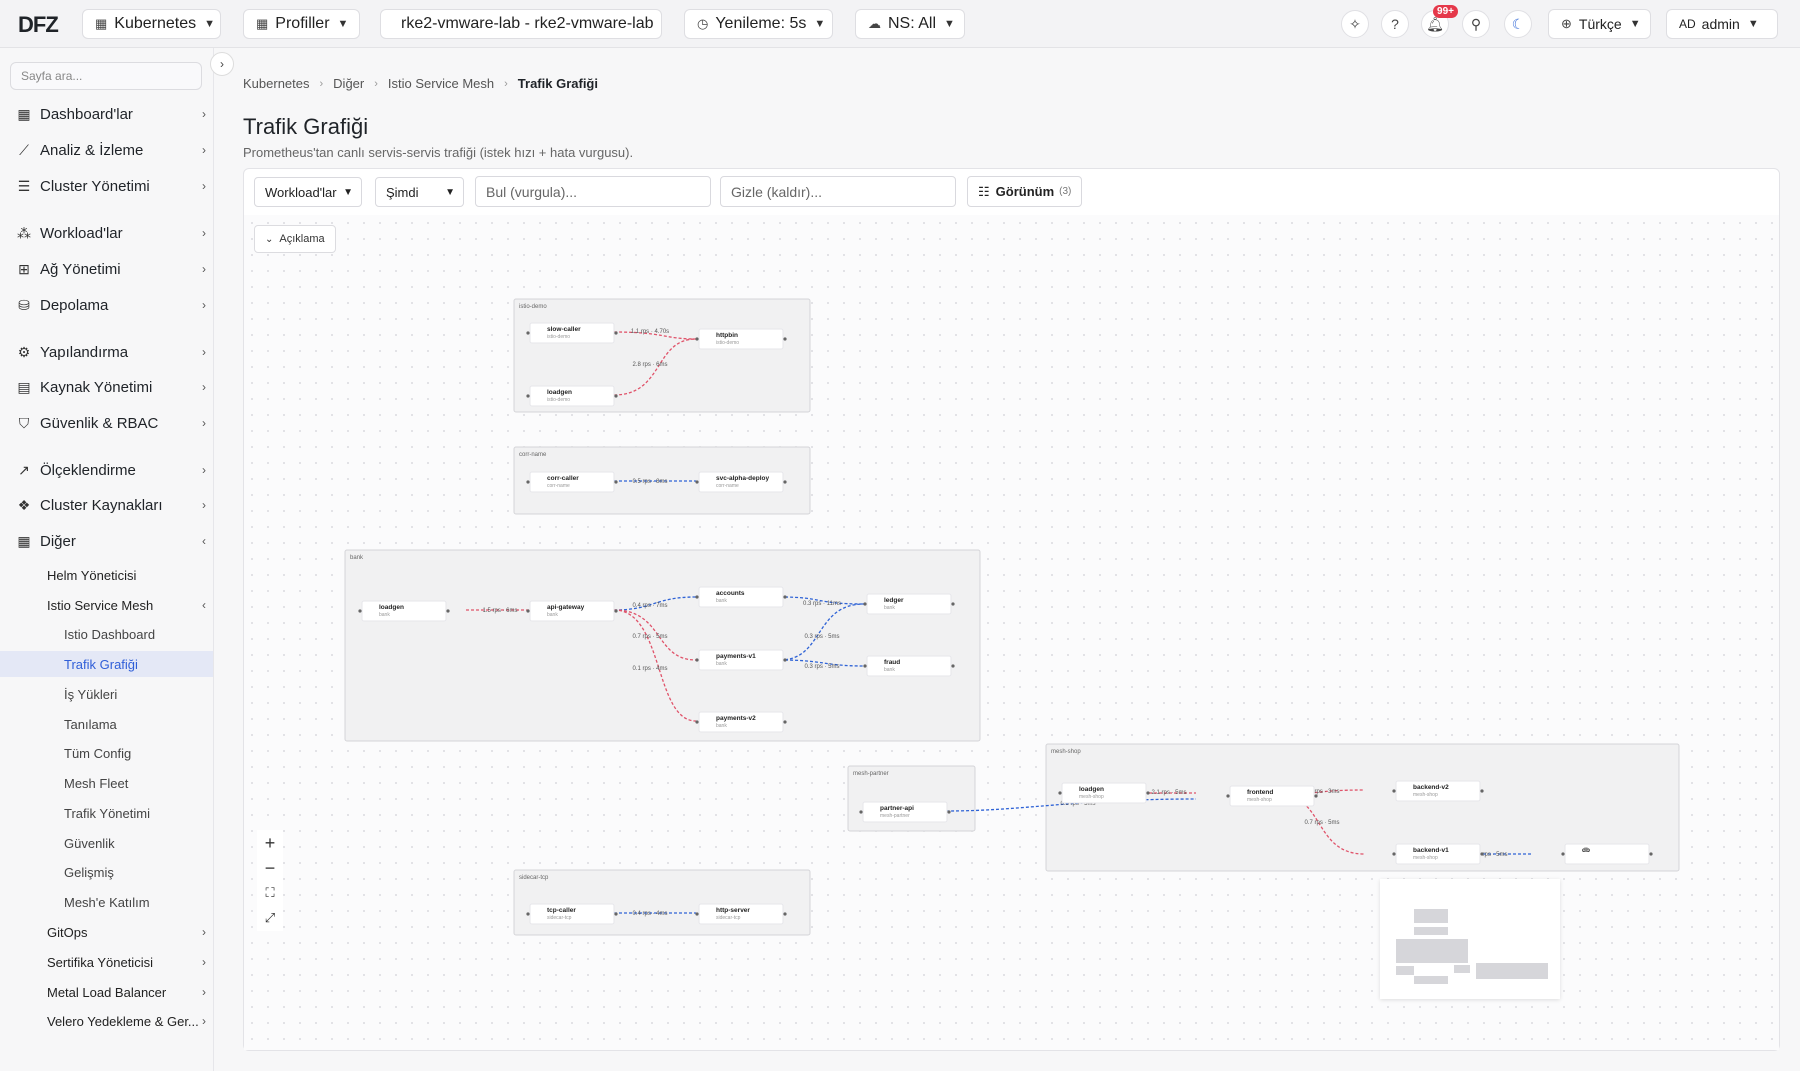 The image size is (1800, 1071). What do you see at coordinates (129, 605) in the screenshot?
I see `sidebar-item-istio: Istio Service Mesh ‹` at bounding box center [129, 605].